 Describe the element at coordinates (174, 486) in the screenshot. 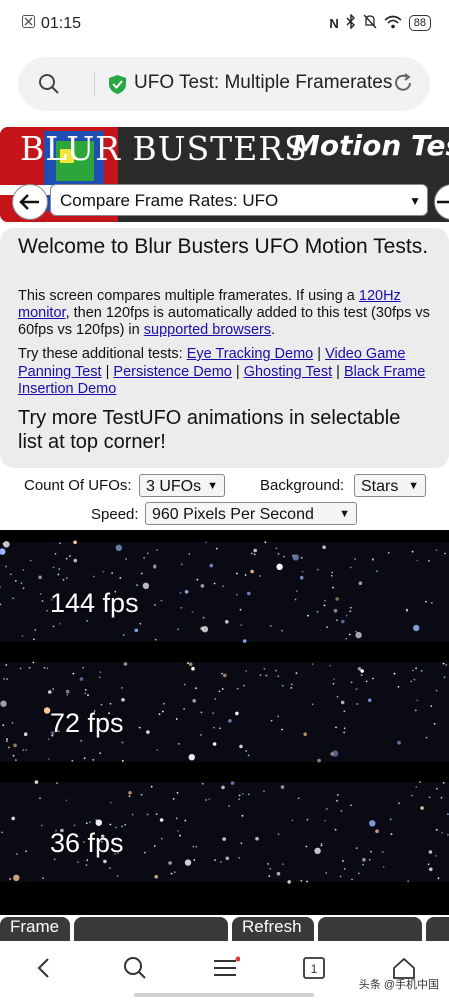

I see `ufo-count-value: 3 UFOs` at that location.